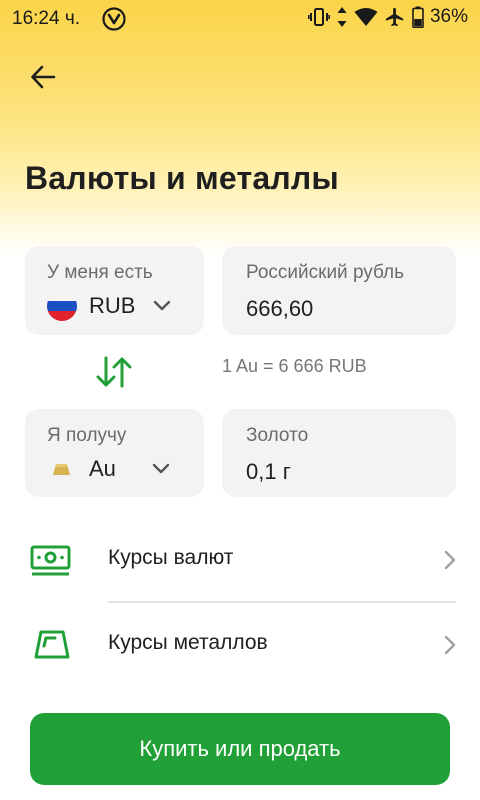  I want to click on have-currency-select: RUB, so click(109, 306).